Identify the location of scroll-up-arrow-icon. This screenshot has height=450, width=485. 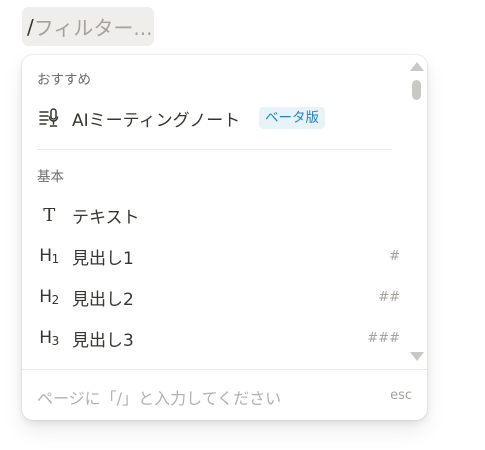
(417, 66).